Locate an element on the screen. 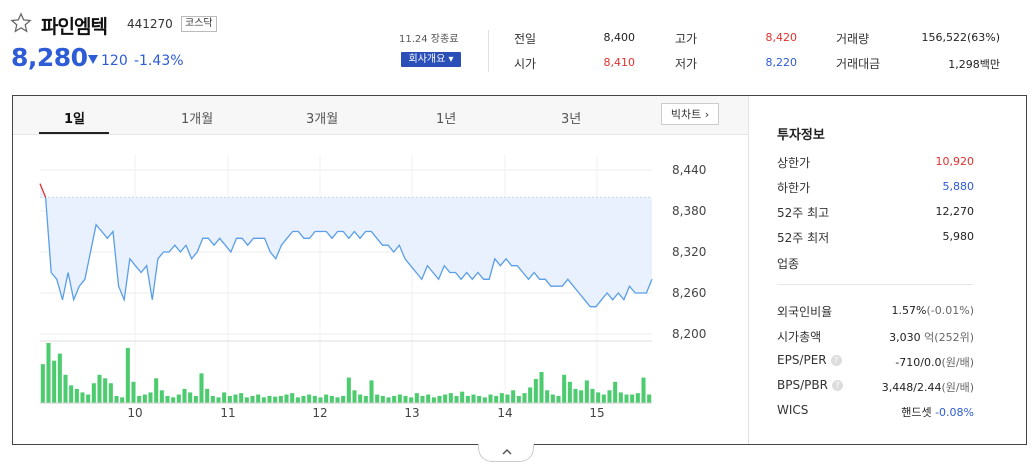 This screenshot has width=1036, height=473. y-tick-label: 8,380 is located at coordinates (689, 211).